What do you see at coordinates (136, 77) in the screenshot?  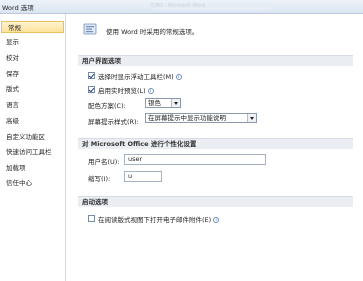 I see `show-mini-toolbar-text: 选择时显示浮动工具栏(M)` at bounding box center [136, 77].